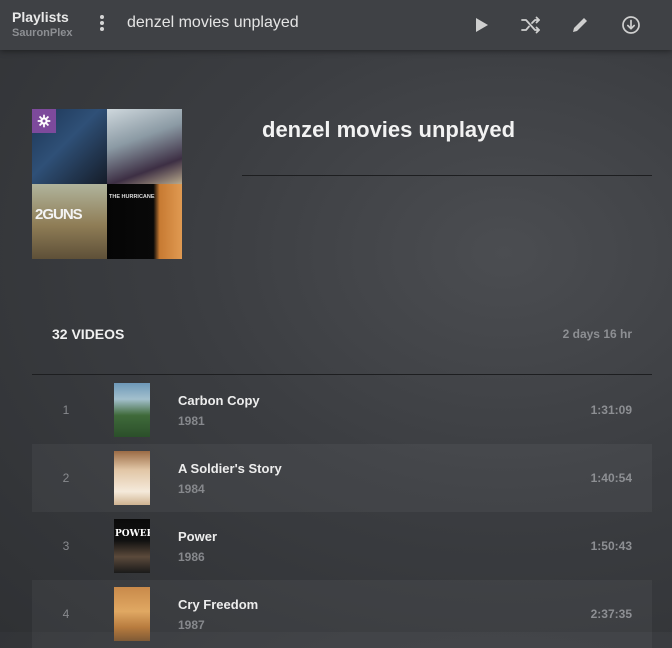  What do you see at coordinates (44, 121) in the screenshot?
I see `settings-gear-icon` at bounding box center [44, 121].